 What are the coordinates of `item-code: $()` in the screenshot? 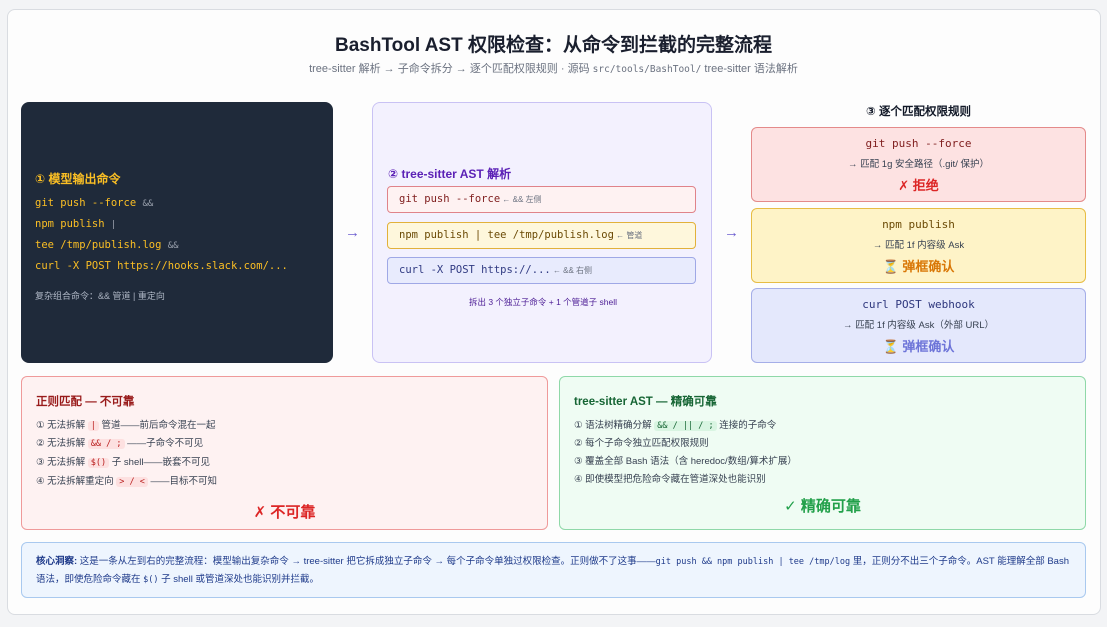 It's located at (98, 463).